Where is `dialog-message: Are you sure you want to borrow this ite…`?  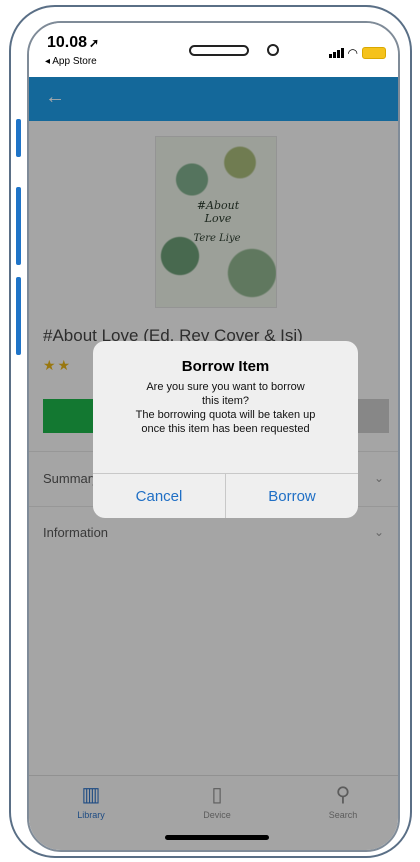 dialog-message: Are you sure you want to borrow this ite… is located at coordinates (225, 408).